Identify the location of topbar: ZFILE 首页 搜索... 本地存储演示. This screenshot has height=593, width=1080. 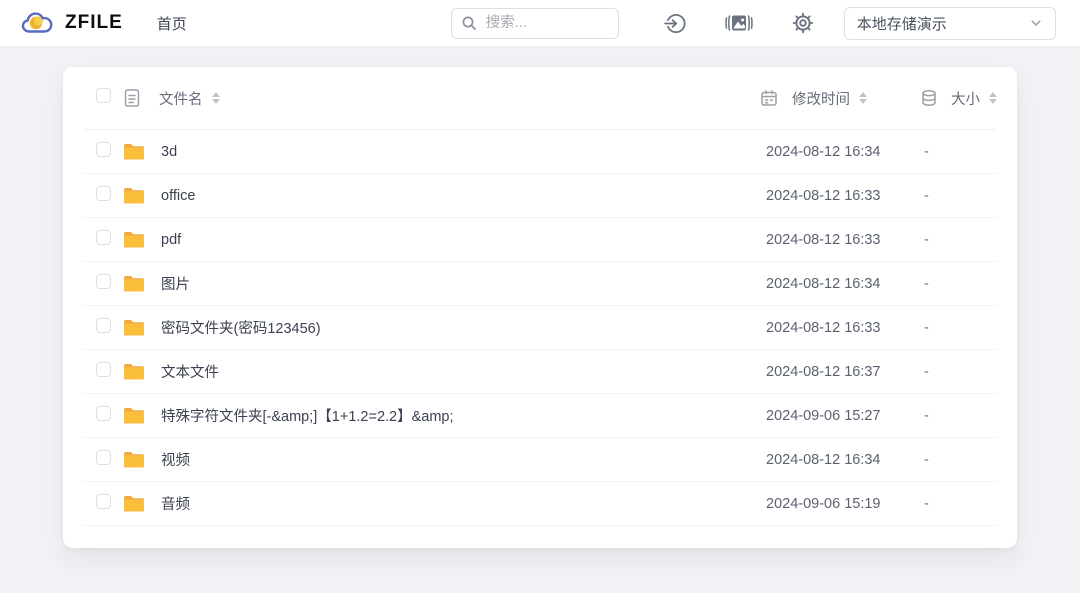
(540, 23).